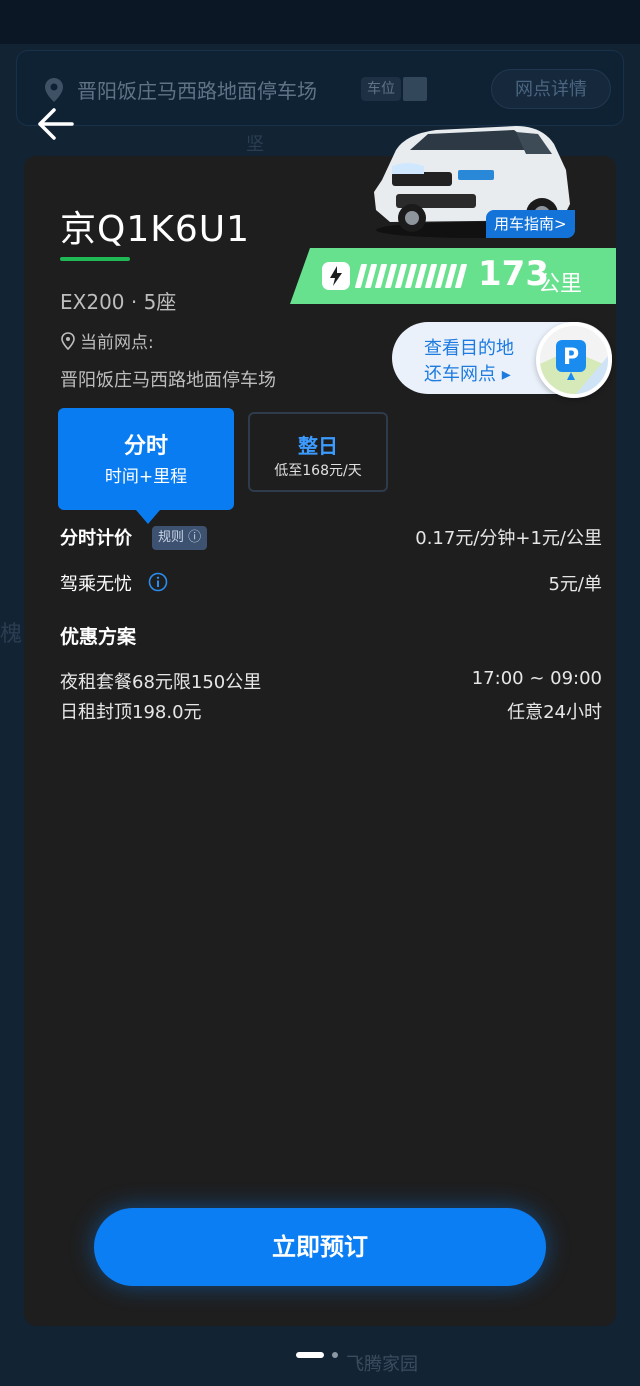  What do you see at coordinates (56, 124) in the screenshot?
I see `back-arrow-icon` at bounding box center [56, 124].